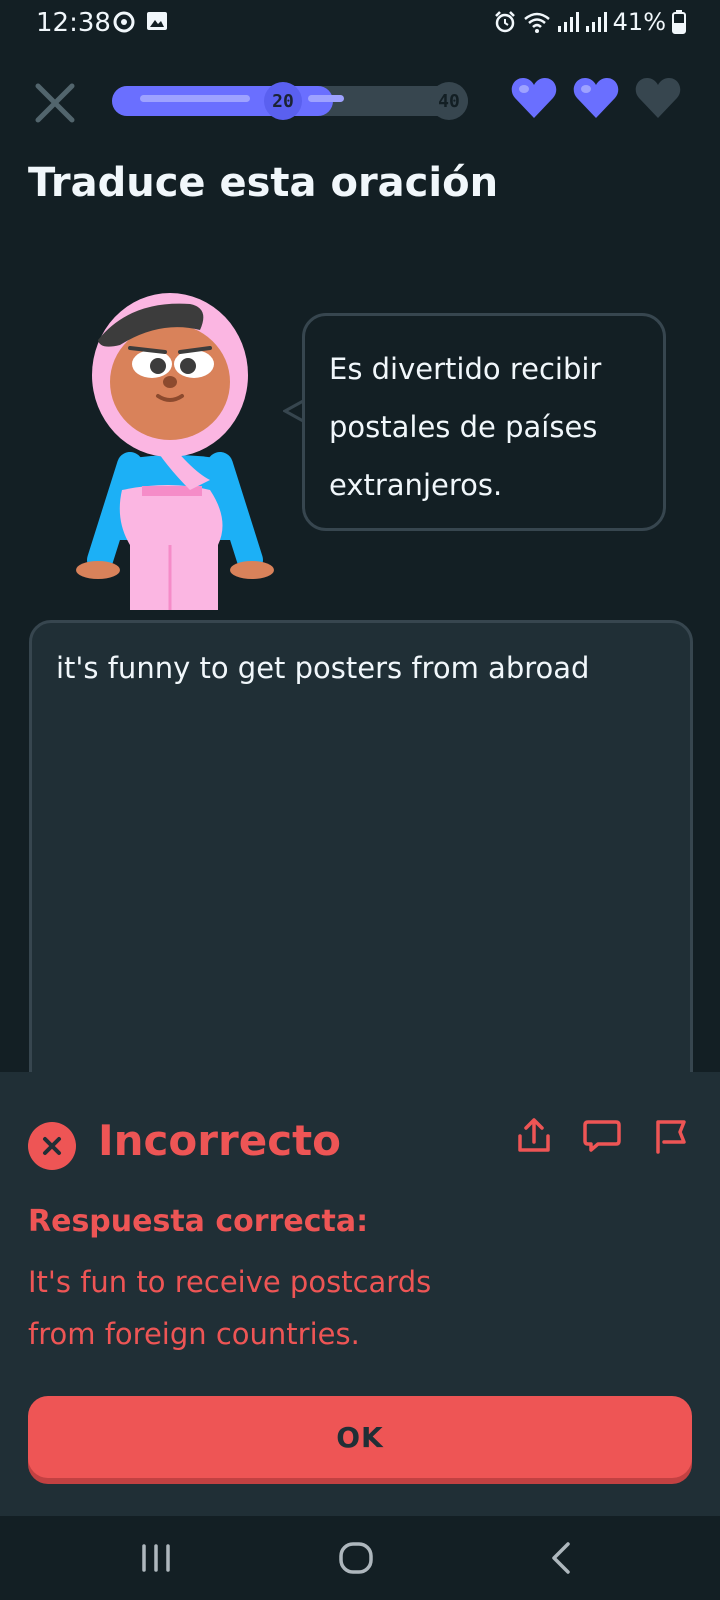 Image resolution: width=720 pixels, height=1600 pixels. What do you see at coordinates (360, 1437) in the screenshot?
I see `ok-button: OK` at bounding box center [360, 1437].